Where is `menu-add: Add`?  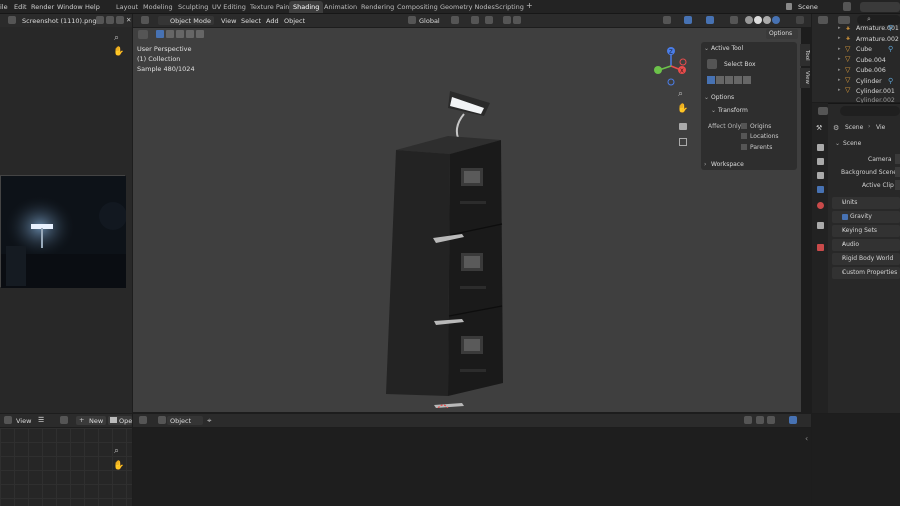 menu-add: Add is located at coordinates (272, 21).